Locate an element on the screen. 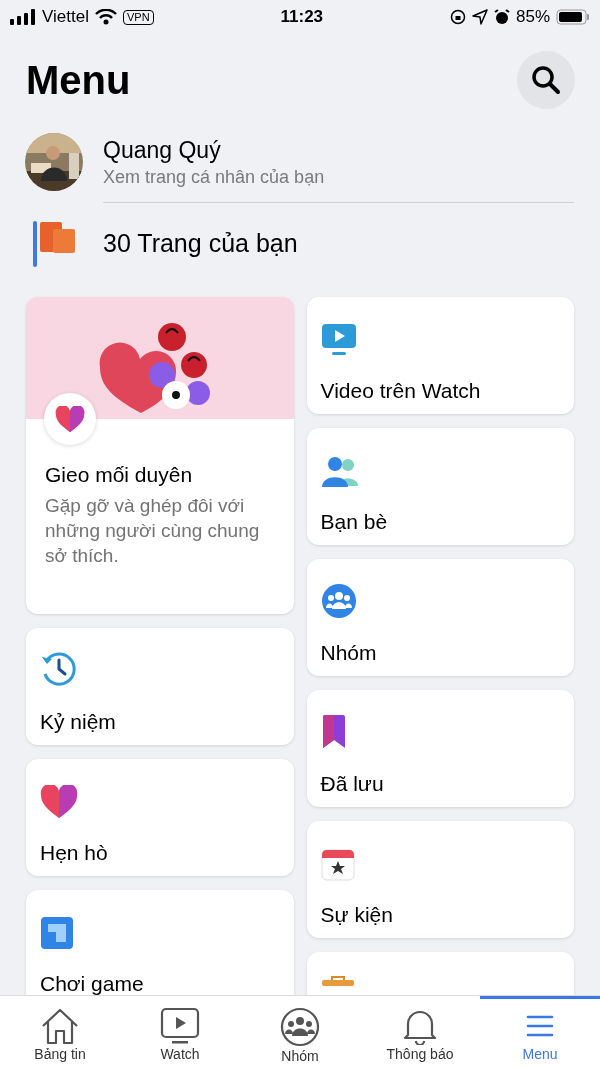 Image resolution: width=600 pixels, height=1067 pixels. shortcut-card: Sự kiện is located at coordinates (440, 879).